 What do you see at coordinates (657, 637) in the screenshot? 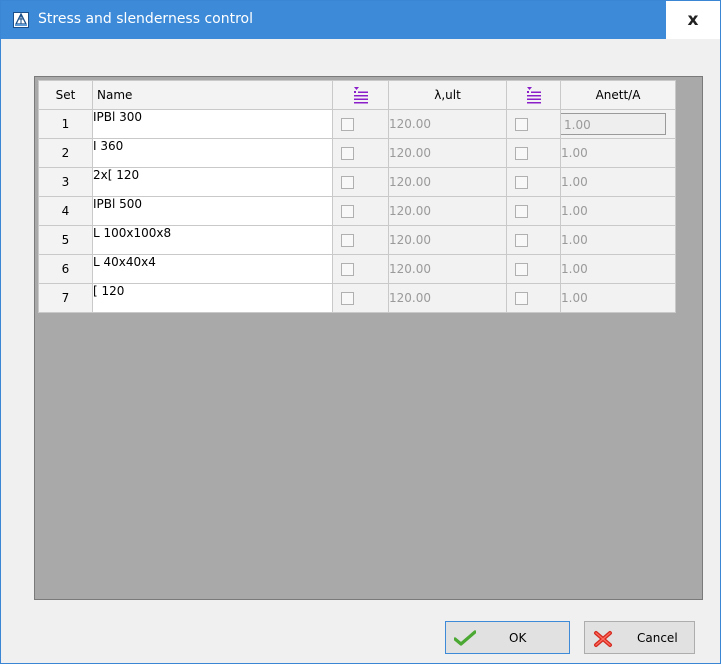
I see `cancel-button-label: Cancel` at bounding box center [657, 637].